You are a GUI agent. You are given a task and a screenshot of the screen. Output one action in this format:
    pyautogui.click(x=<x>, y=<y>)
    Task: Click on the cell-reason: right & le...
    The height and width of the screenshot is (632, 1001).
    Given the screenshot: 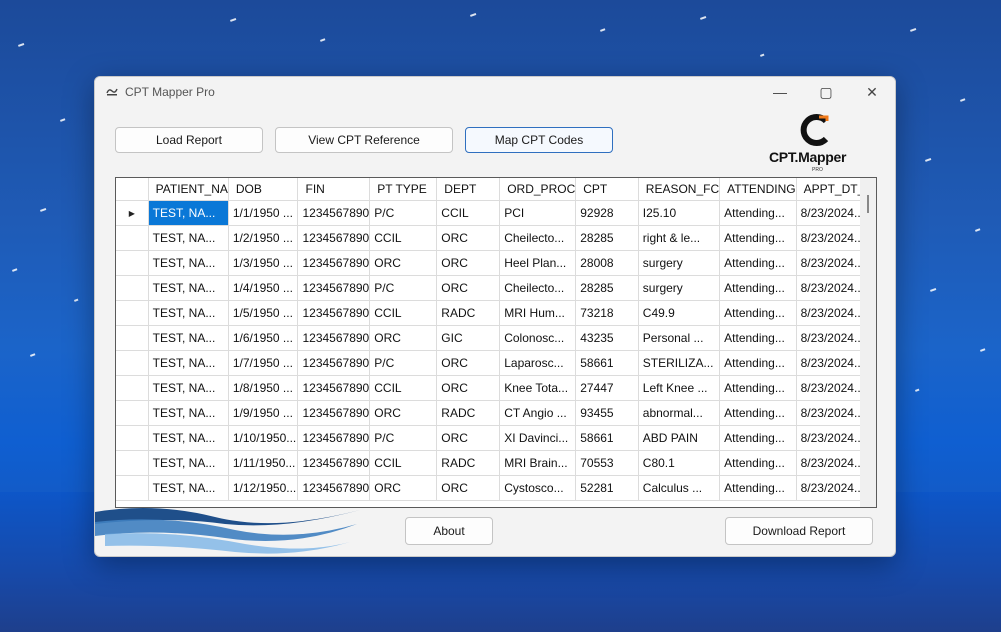 What is the action you would take?
    pyautogui.click(x=679, y=238)
    